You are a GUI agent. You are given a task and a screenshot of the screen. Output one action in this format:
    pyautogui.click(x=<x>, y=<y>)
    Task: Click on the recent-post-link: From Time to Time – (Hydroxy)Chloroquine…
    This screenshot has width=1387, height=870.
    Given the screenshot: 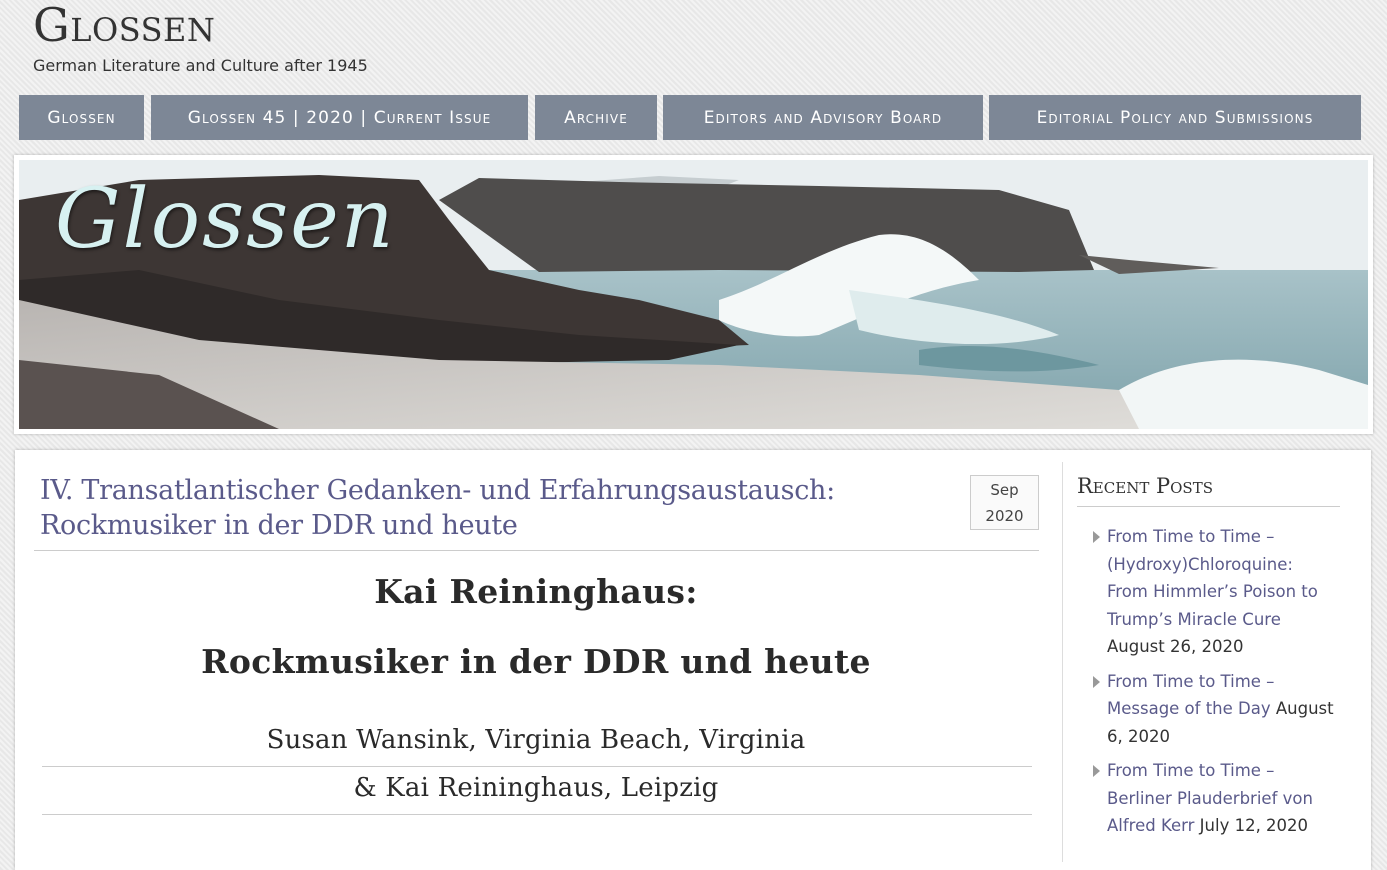 What is the action you would take?
    pyautogui.click(x=1212, y=578)
    